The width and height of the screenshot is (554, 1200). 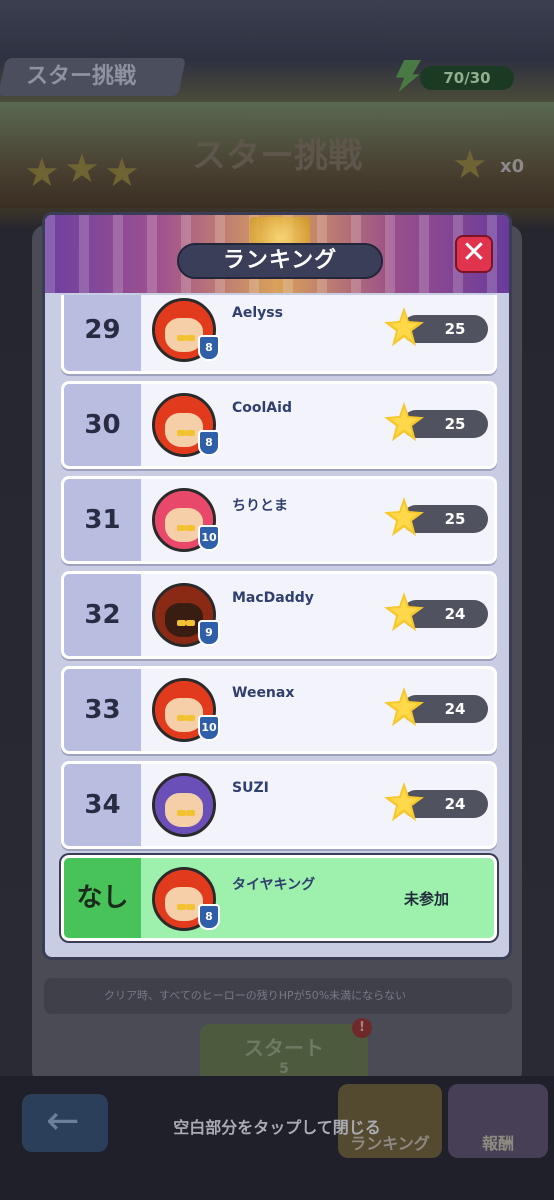 What do you see at coordinates (280, 261) in the screenshot?
I see `modal-title: ランキング` at bounding box center [280, 261].